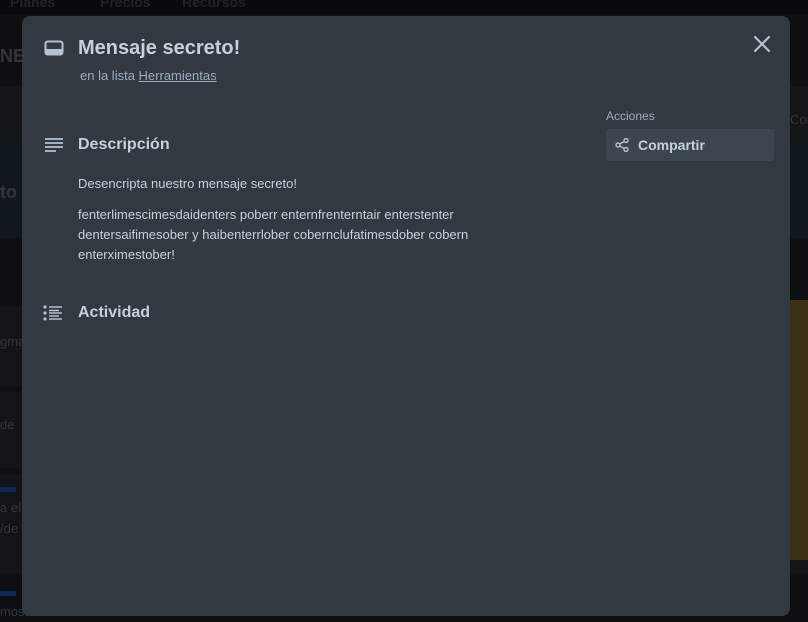  I want to click on share-button-label: Compartir, so click(671, 145).